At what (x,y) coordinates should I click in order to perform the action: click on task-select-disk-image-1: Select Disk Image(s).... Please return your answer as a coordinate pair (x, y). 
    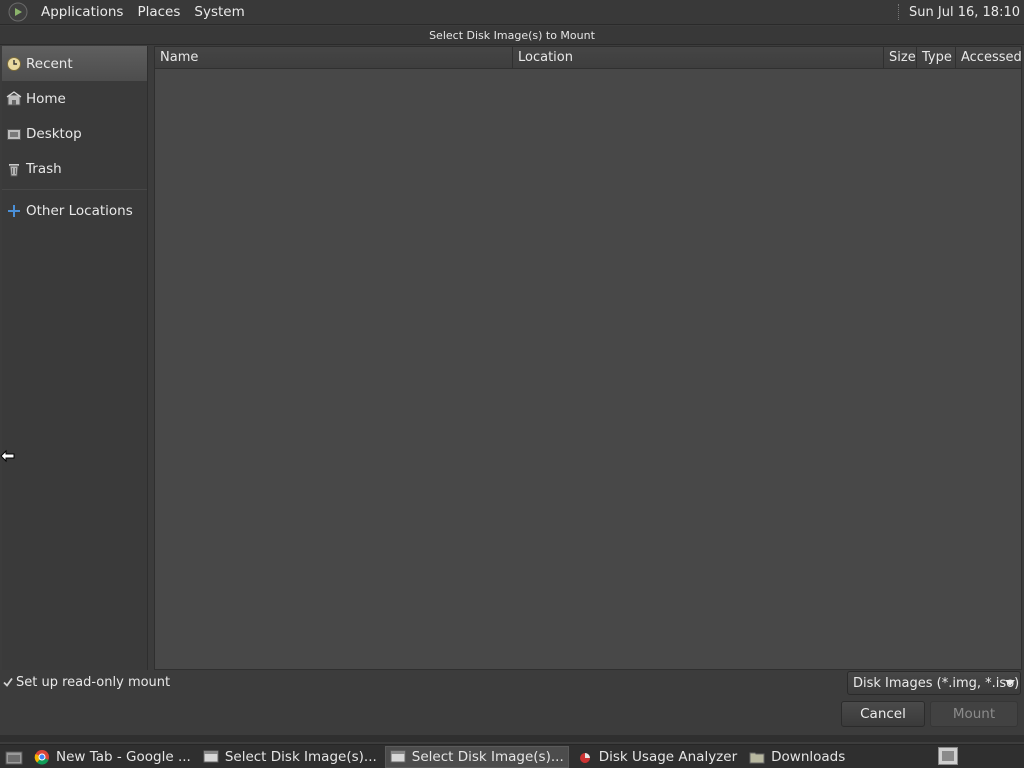
    Looking at the image, I should click on (290, 757).